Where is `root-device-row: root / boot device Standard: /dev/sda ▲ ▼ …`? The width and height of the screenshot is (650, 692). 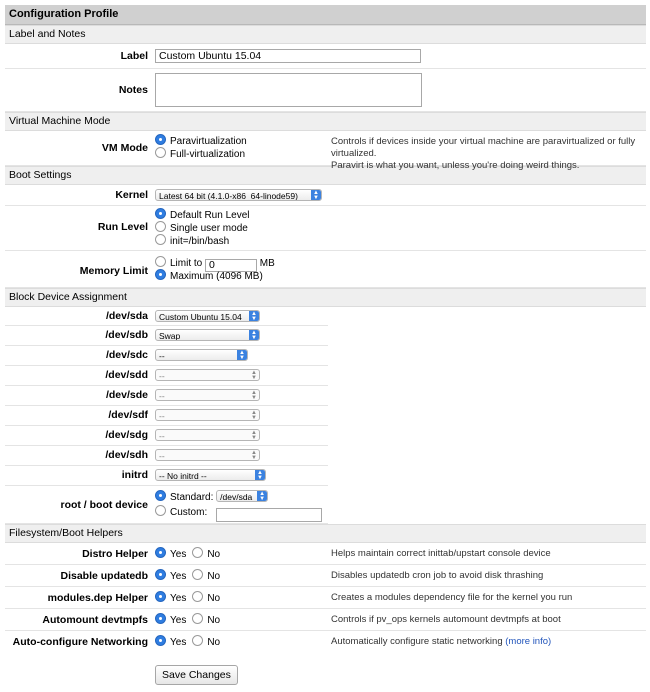 root-device-row: root / boot device Standard: /dev/sda ▲ ▼ … is located at coordinates (166, 505).